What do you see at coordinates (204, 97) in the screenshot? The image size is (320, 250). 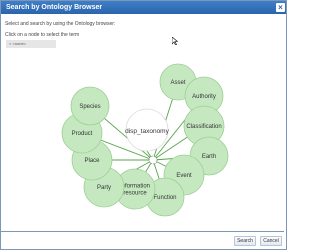 I see `ontology-node-label: Authority` at bounding box center [204, 97].